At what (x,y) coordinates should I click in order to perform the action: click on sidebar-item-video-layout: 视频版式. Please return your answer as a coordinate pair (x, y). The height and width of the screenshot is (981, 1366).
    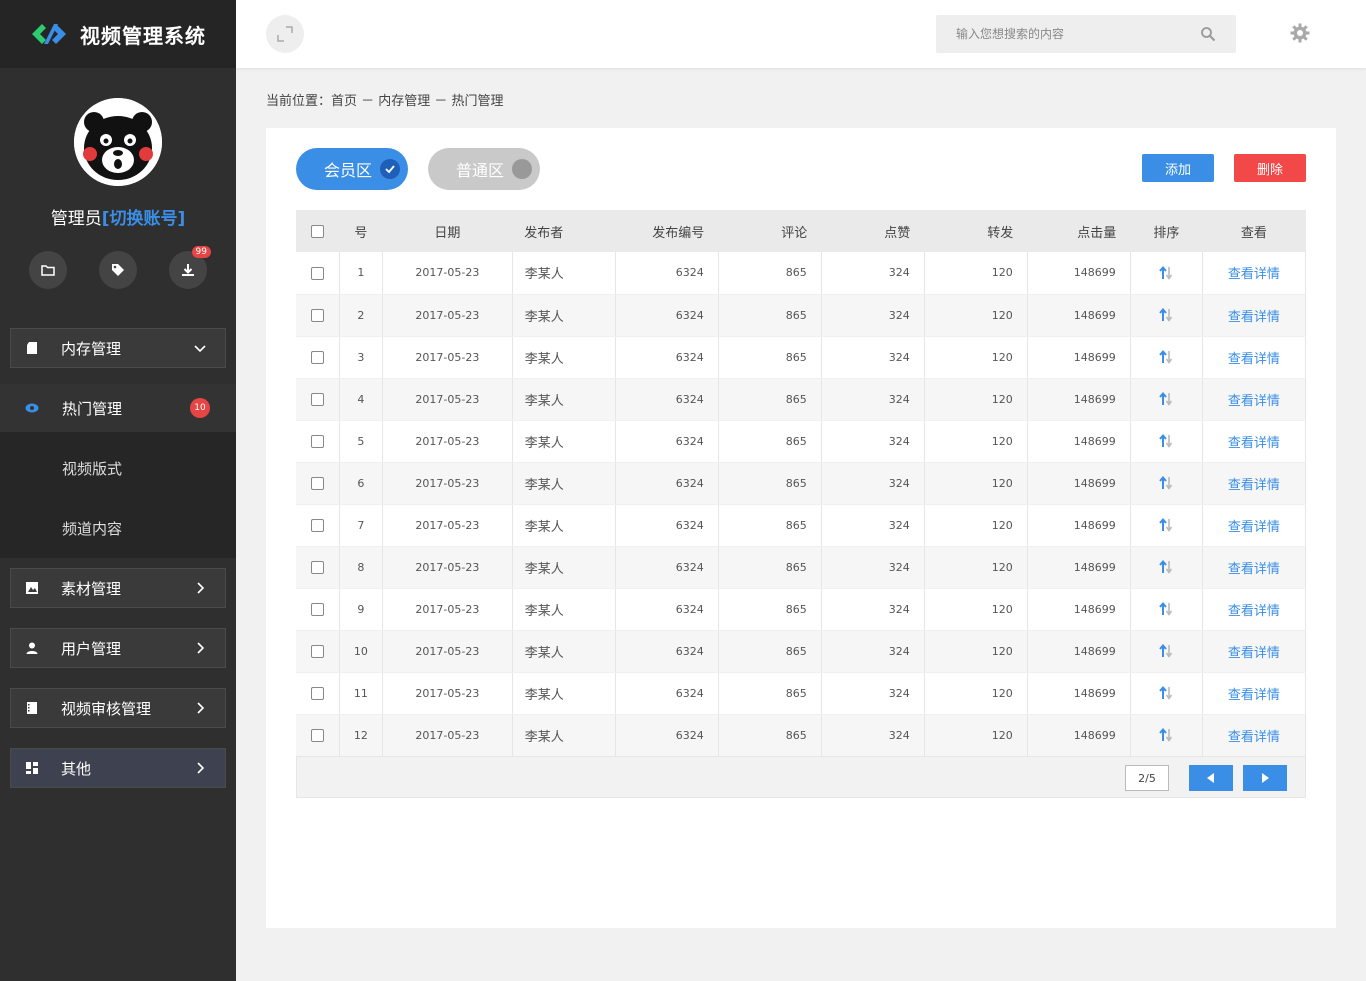
    Looking at the image, I should click on (118, 468).